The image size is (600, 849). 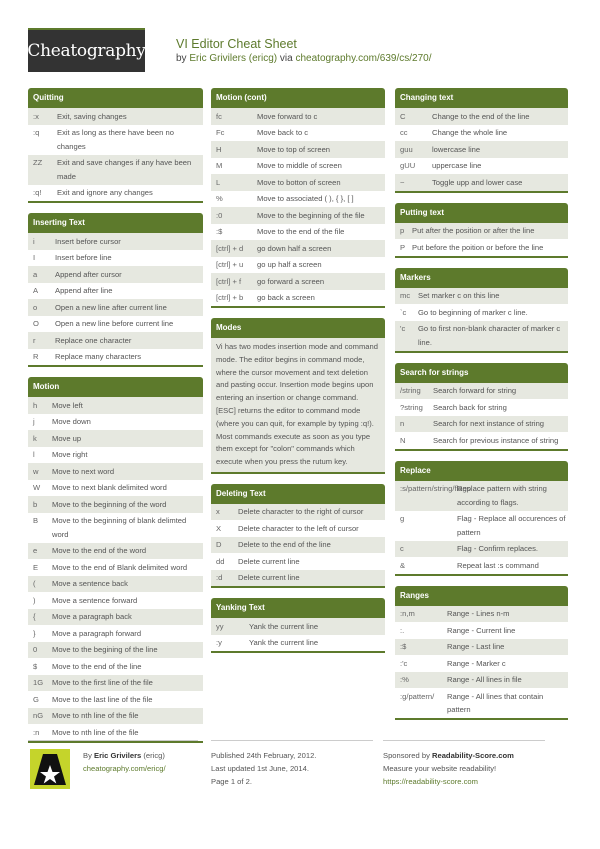 What do you see at coordinates (260, 768) in the screenshot?
I see `updated-date: Last updated 1st June, 2014.` at bounding box center [260, 768].